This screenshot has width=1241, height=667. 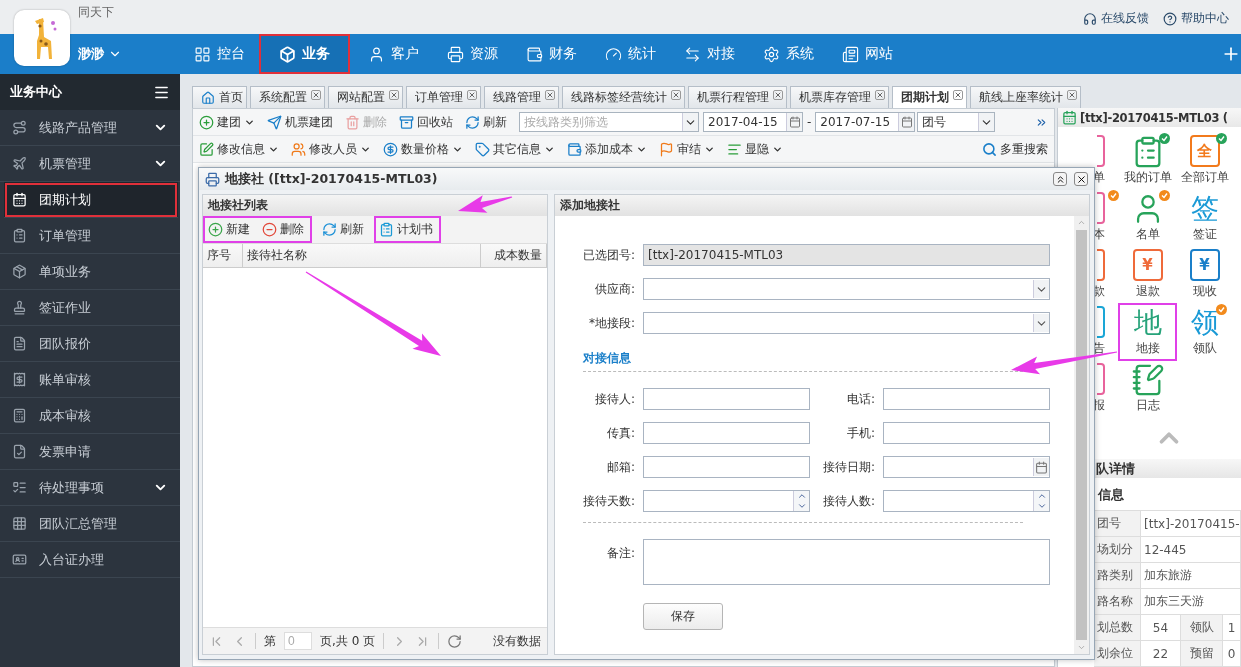 I want to click on nav-item: 网站, so click(x=867, y=54).